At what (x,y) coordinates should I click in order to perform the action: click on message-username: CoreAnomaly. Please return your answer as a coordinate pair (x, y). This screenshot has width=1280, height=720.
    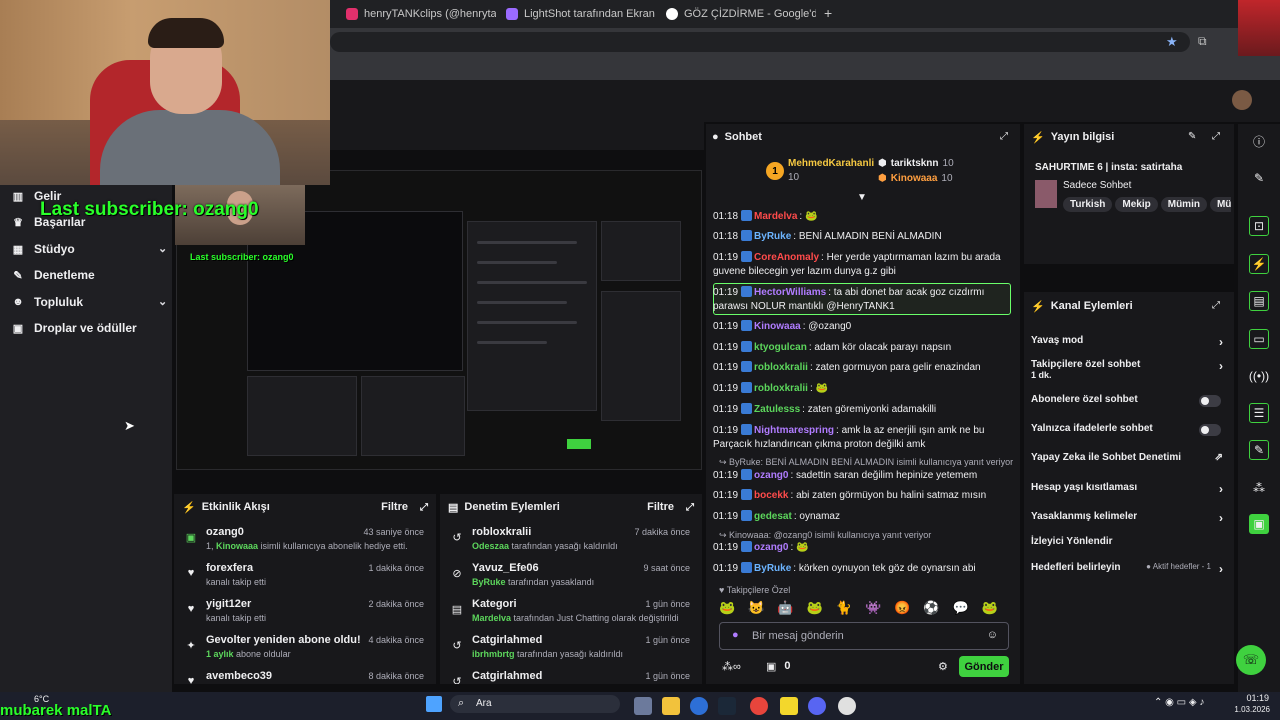
    Looking at the image, I should click on (786, 257).